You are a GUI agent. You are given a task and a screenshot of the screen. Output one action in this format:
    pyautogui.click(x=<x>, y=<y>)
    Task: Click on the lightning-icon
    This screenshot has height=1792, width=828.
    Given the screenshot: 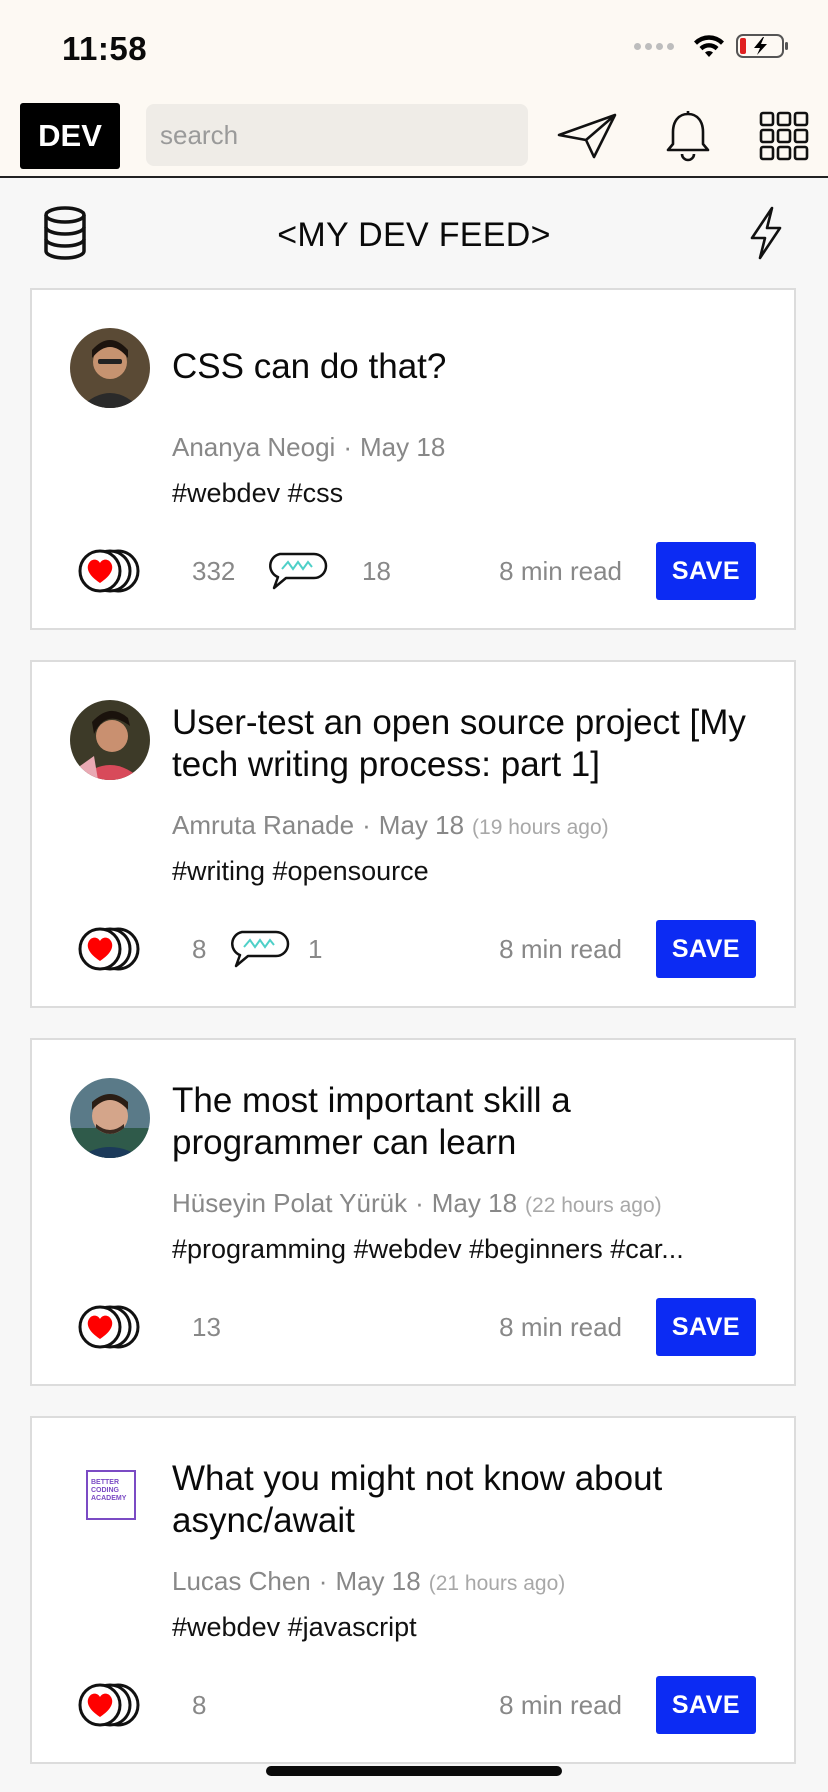 What is the action you would take?
    pyautogui.click(x=766, y=233)
    